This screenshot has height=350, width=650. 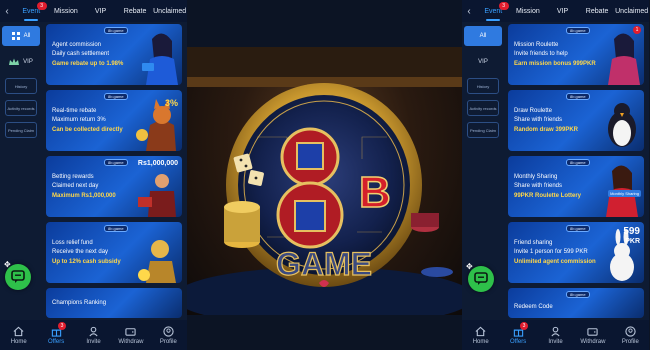 I want to click on offer-card-champions: Champions Ranking, so click(x=114, y=303).